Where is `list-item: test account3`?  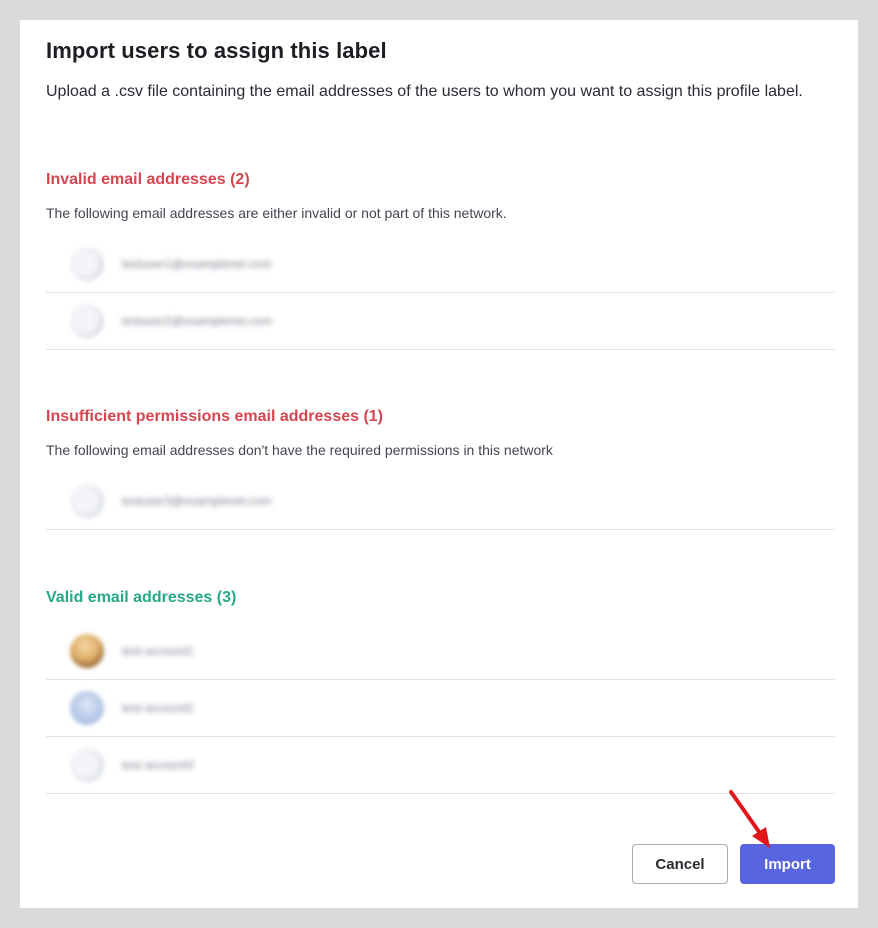
list-item: test account3 is located at coordinates (440, 765).